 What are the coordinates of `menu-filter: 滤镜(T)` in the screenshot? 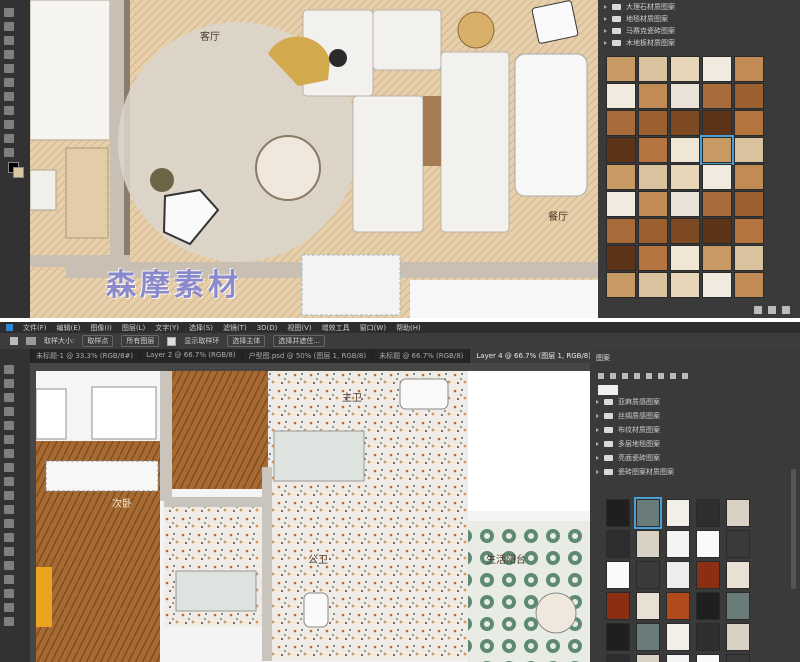 It's located at (235, 328).